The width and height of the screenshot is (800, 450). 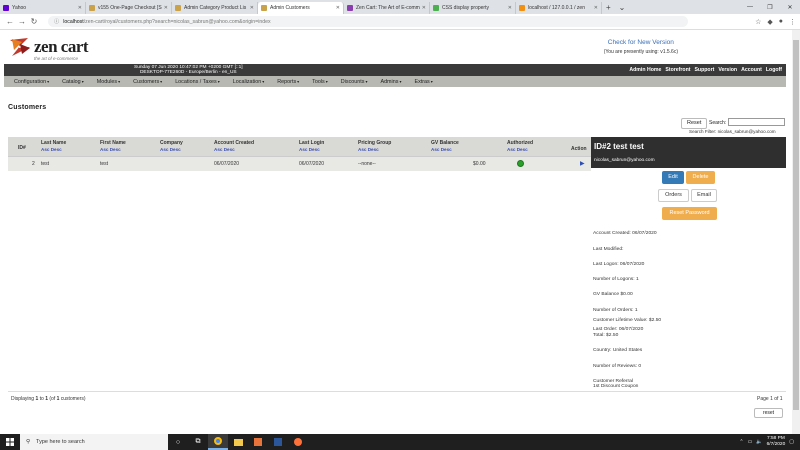 I want to click on reset-search-button: Reset, so click(x=694, y=123).